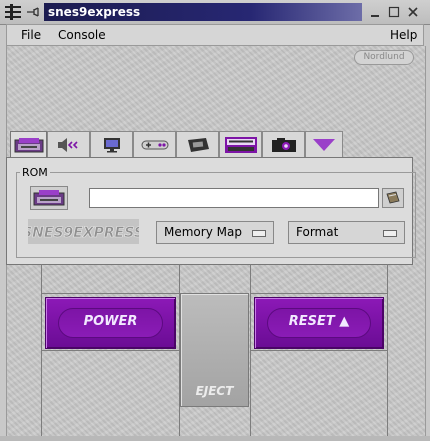  I want to click on snes9express-logo: SNES9EXPRESS, so click(83, 231).